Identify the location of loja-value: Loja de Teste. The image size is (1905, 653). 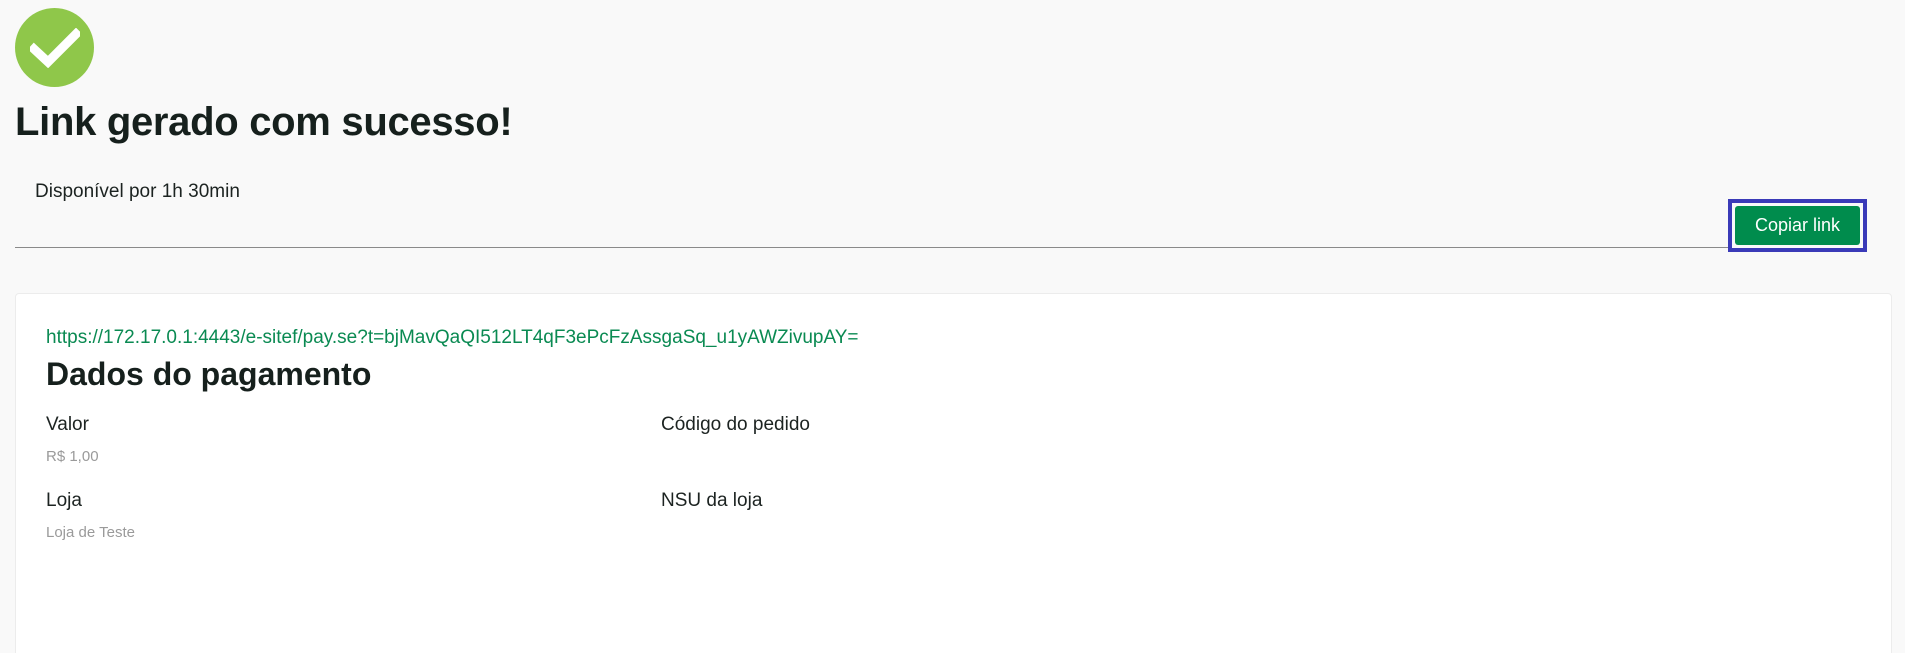
(90, 532).